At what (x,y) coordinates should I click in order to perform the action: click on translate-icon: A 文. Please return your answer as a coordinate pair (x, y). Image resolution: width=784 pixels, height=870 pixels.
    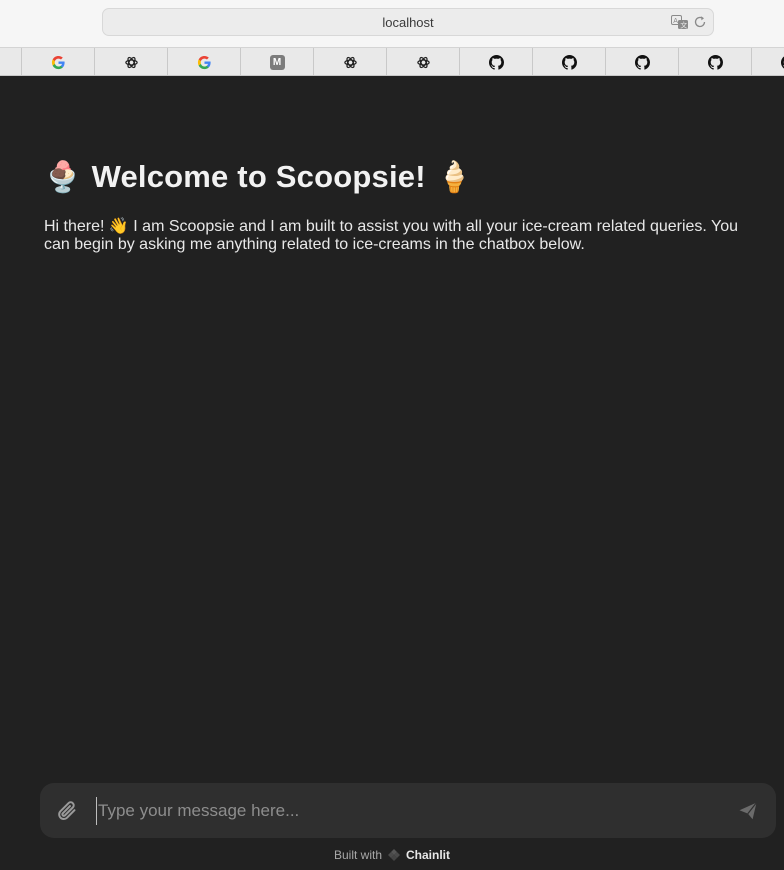
    Looking at the image, I should click on (680, 22).